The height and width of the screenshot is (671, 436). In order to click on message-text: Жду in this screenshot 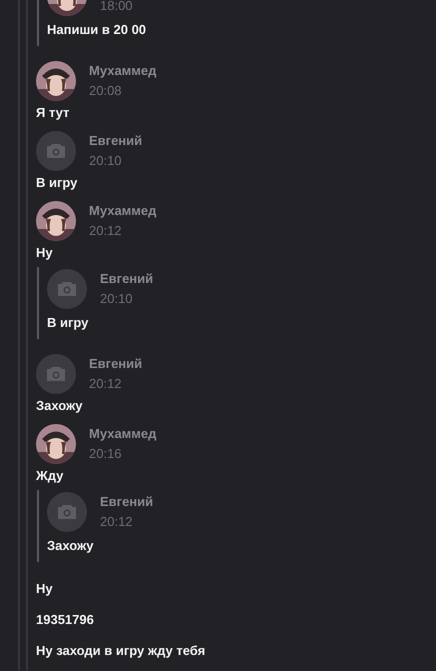, I will do `click(50, 476)`.